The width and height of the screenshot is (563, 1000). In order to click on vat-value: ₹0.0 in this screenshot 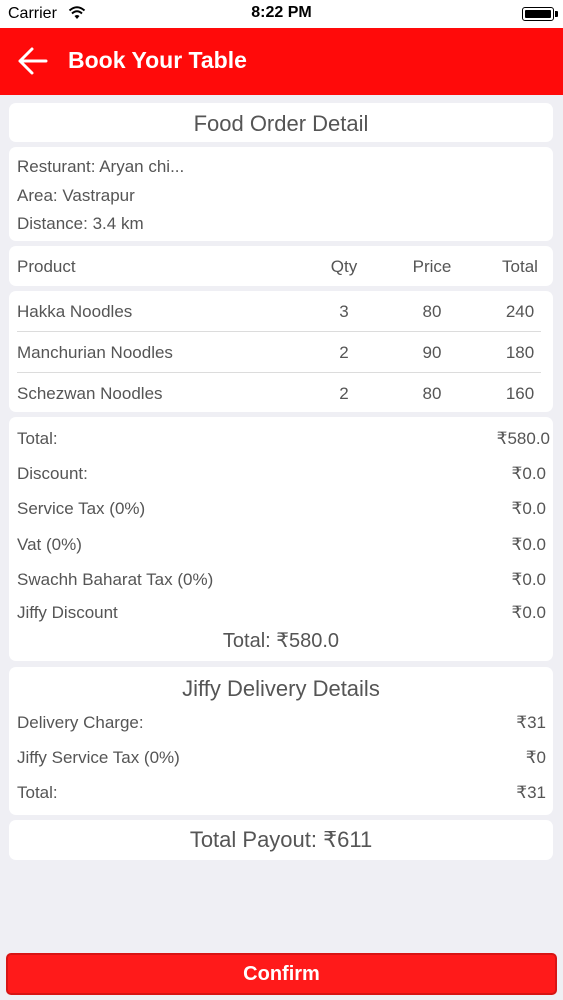, I will do `click(528, 544)`.